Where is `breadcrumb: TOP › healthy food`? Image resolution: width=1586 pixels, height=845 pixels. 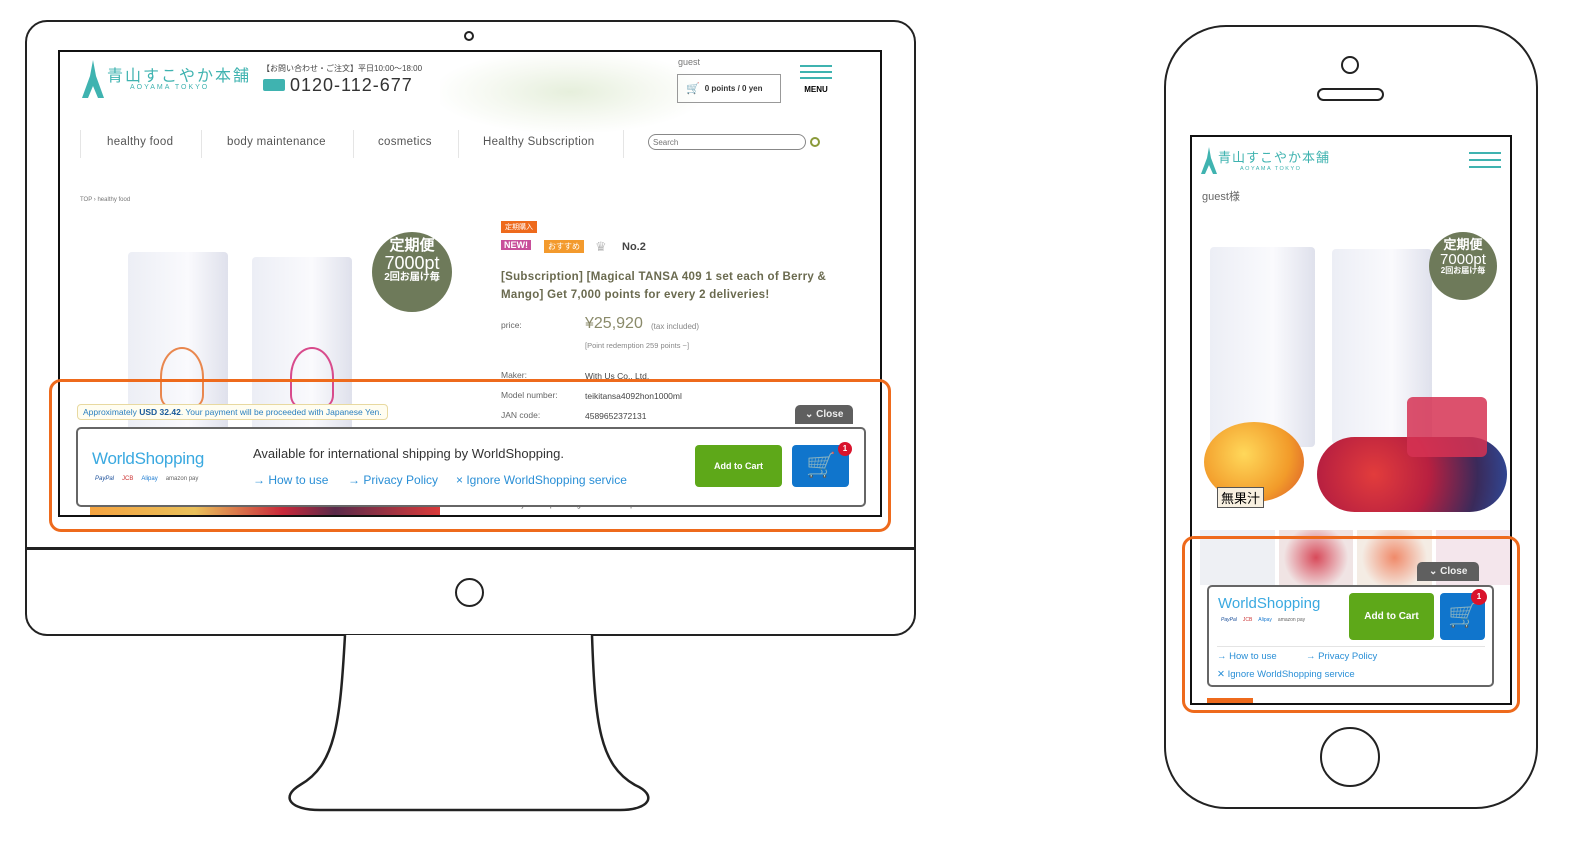 breadcrumb: TOP › healthy food is located at coordinates (105, 200).